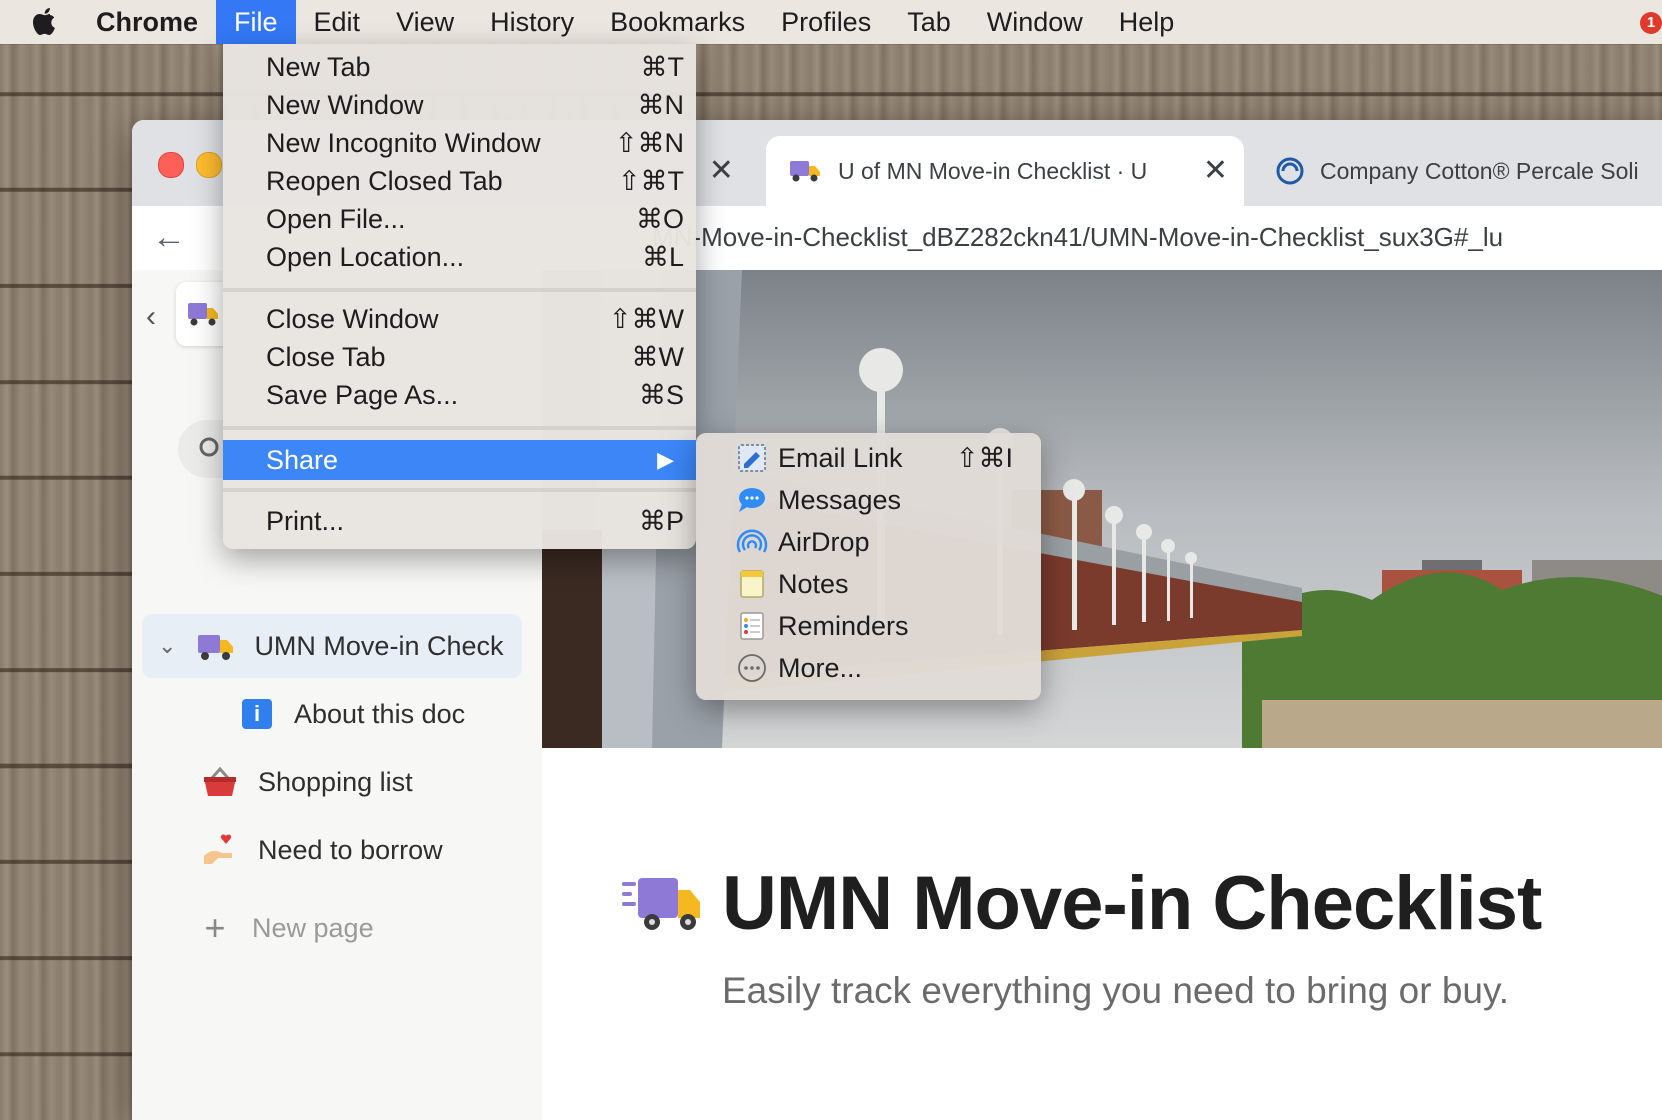  Describe the element at coordinates (1290, 171) in the screenshot. I see `company-favicon-icon` at that location.